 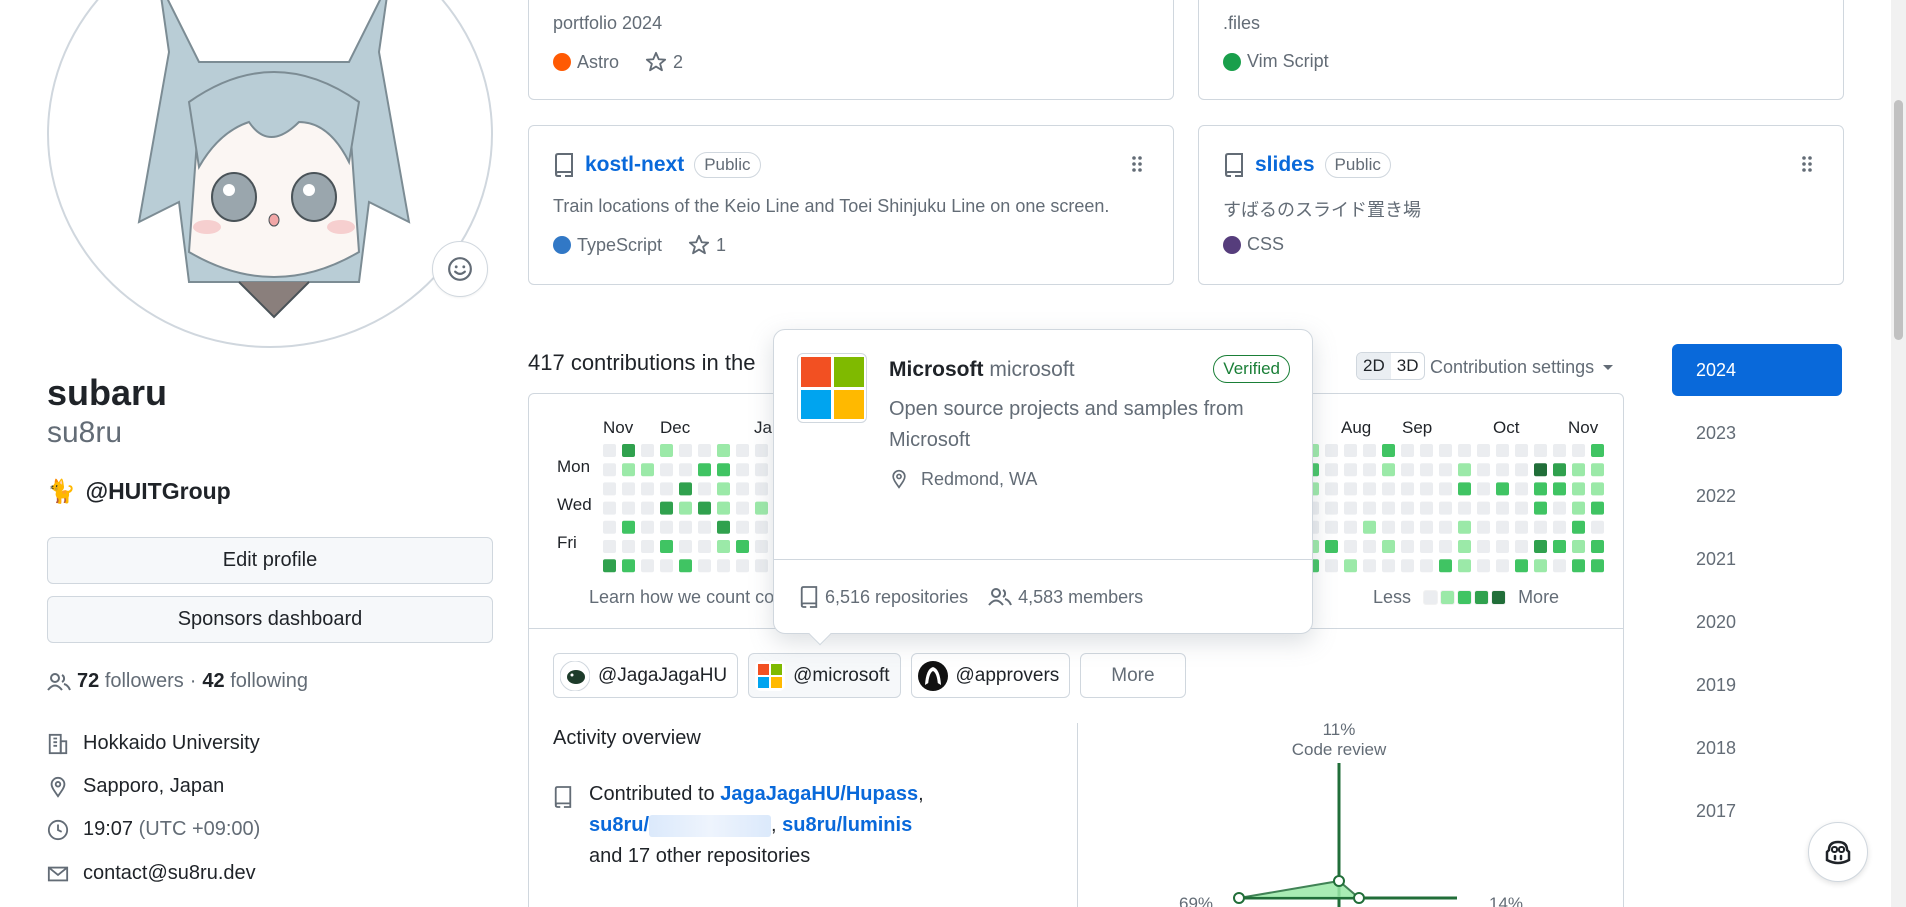 I want to click on contributed-repo-link: su8ru/luminis, so click(x=847, y=825).